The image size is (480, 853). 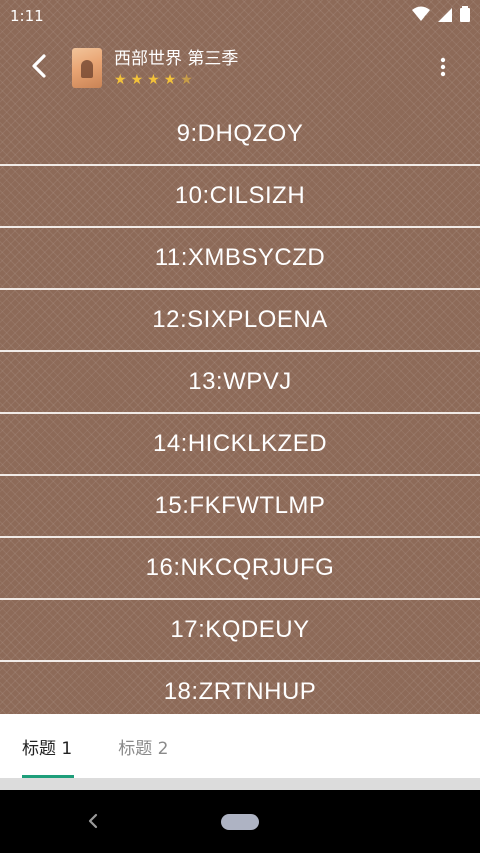 I want to click on cell-signal-icon, so click(x=445, y=16).